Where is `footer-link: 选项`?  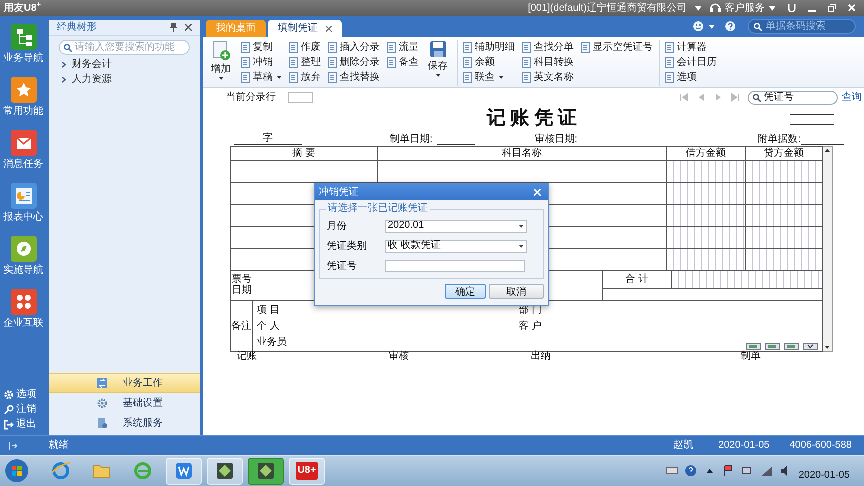 footer-link: 选项 is located at coordinates (26, 395).